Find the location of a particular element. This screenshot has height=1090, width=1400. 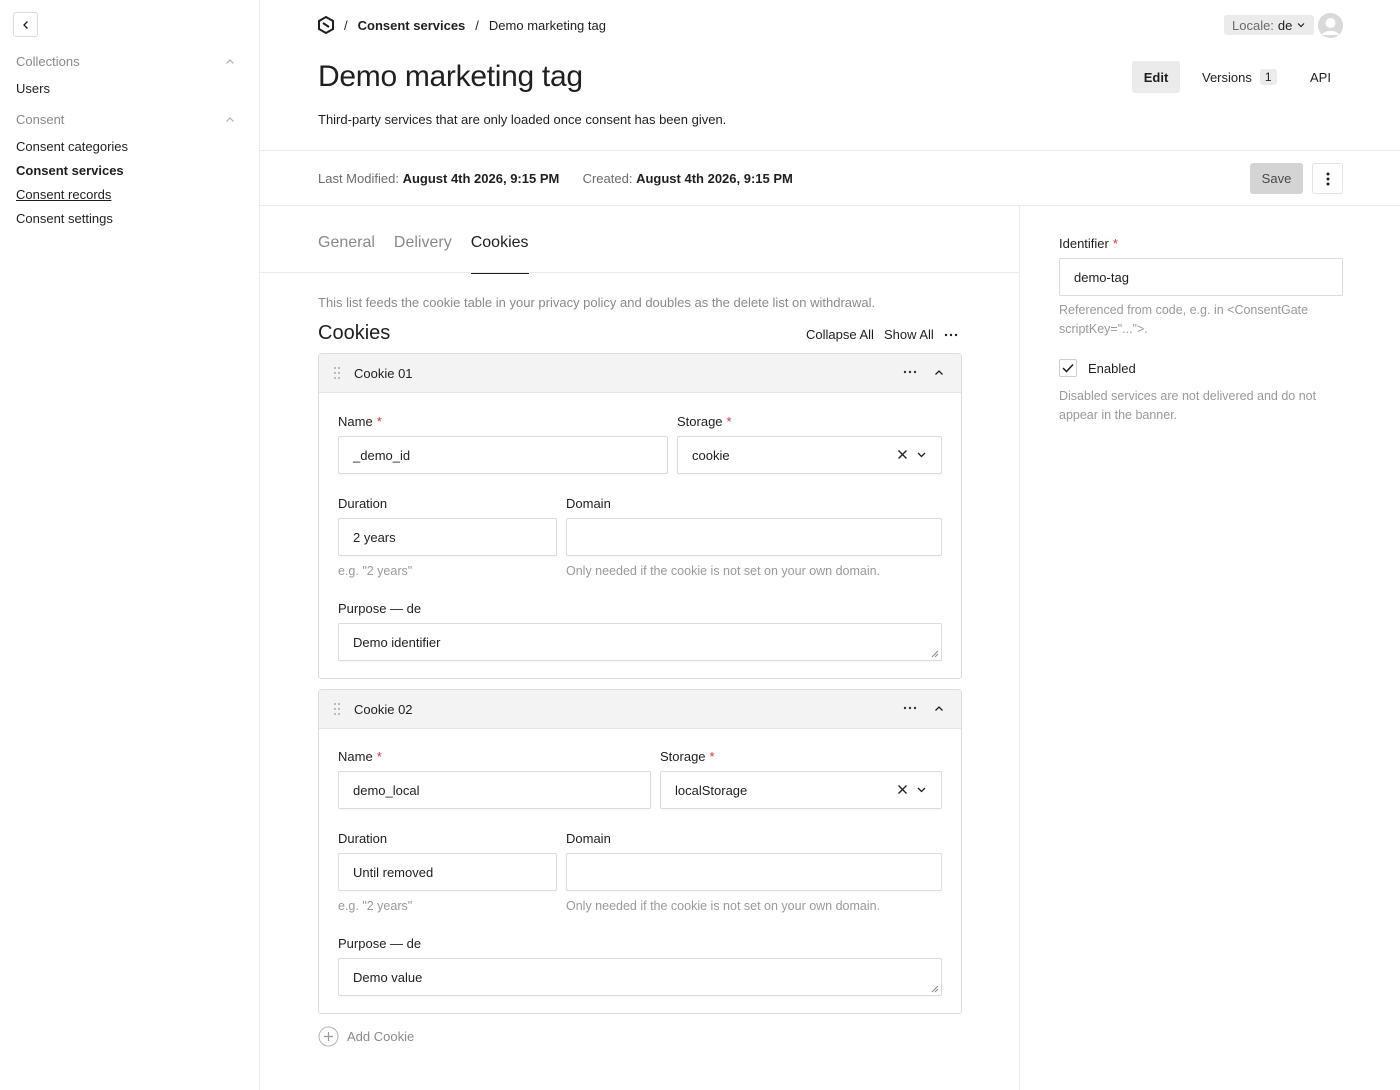

identifier-label: Identifier * is located at coordinates (1088, 243).